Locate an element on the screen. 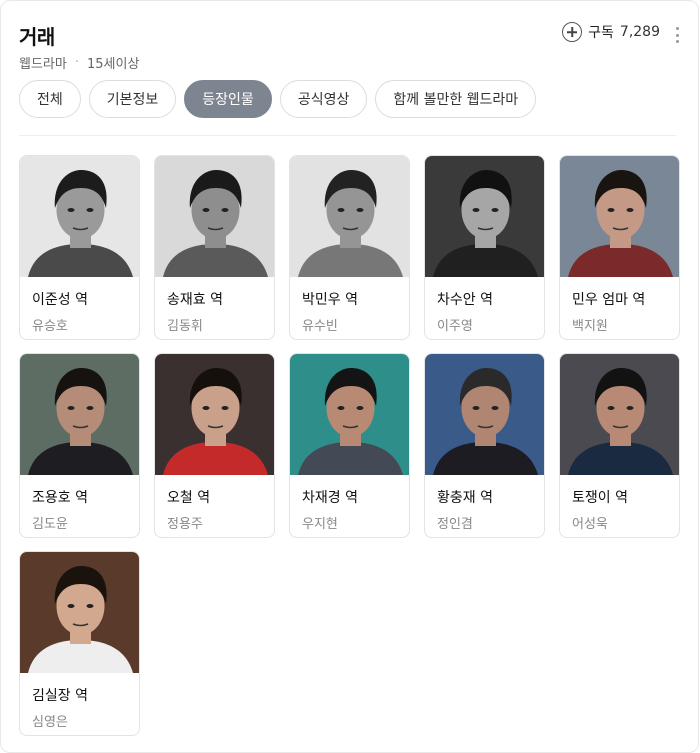 This screenshot has height=753, width=700. cast-role: 김실장 역 is located at coordinates (60, 696).